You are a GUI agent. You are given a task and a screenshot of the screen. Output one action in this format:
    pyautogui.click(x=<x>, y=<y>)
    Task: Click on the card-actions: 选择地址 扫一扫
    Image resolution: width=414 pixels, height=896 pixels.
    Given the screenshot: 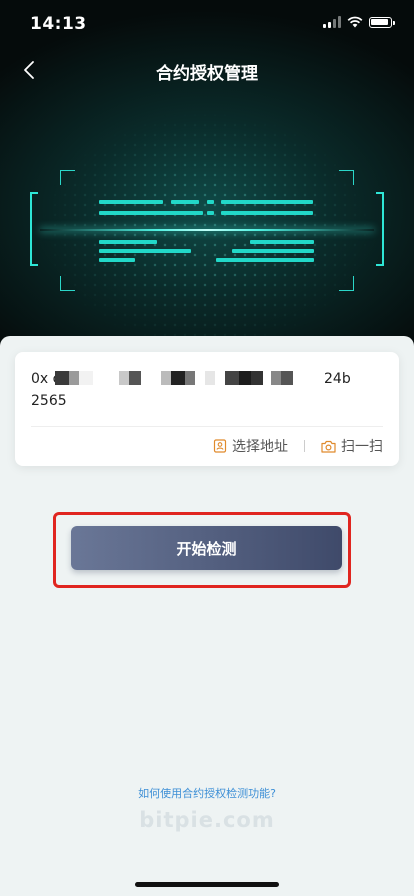 What is the action you would take?
    pyautogui.click(x=298, y=446)
    